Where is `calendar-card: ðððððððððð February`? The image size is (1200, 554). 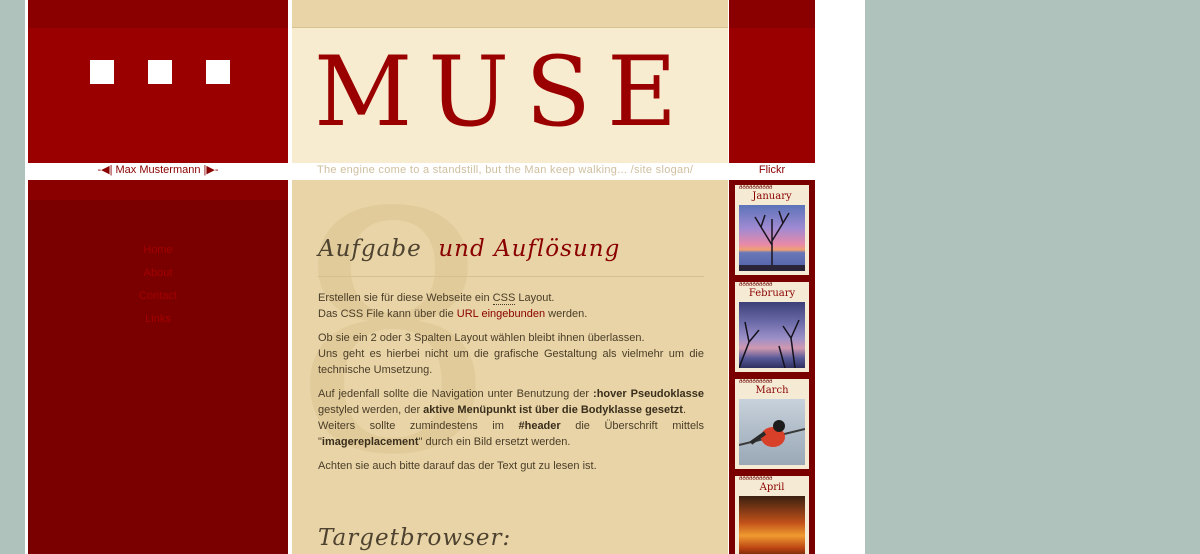
calendar-card: ðððððððððð February is located at coordinates (772, 327).